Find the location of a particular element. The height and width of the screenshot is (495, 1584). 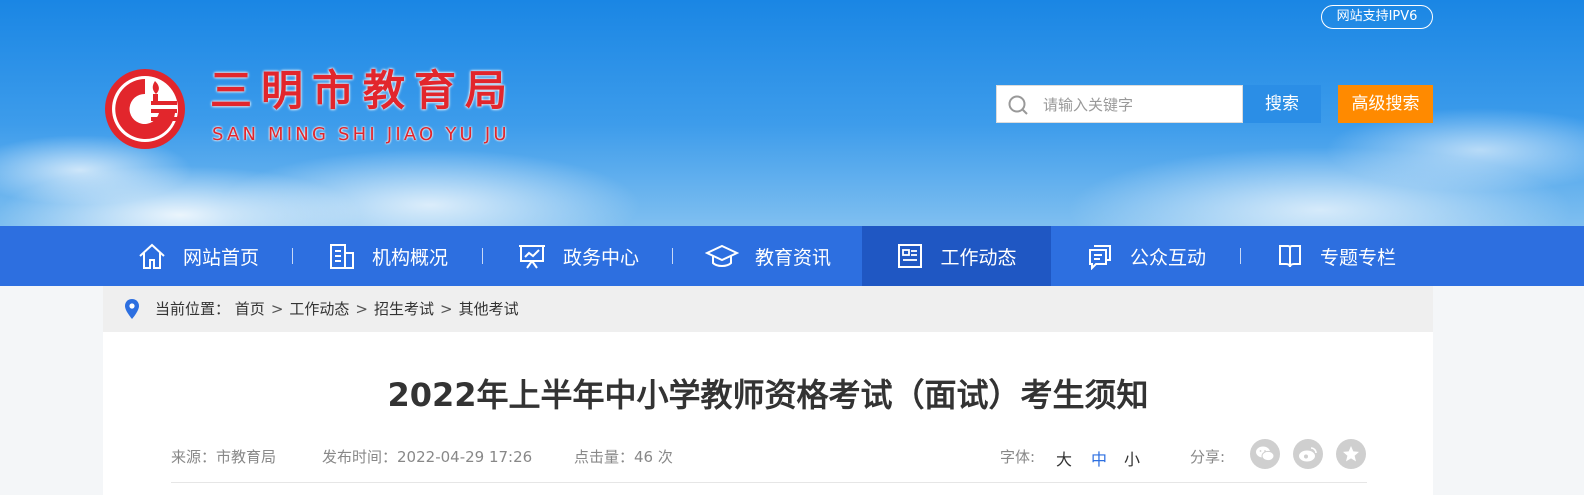

search-box is located at coordinates (1119, 104).